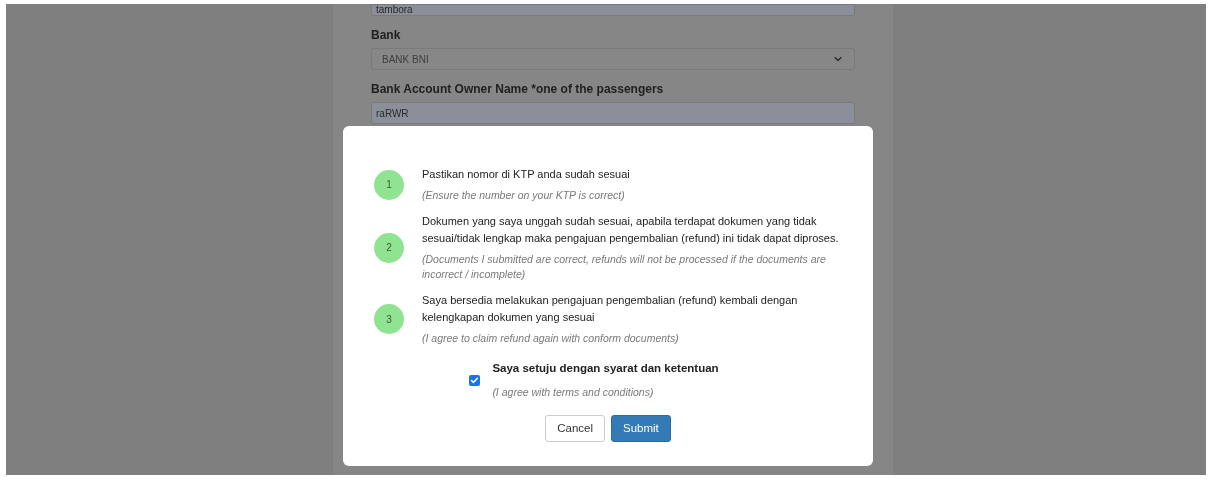 Image resolution: width=1212 pixels, height=479 pixels. What do you see at coordinates (631, 230) in the screenshot?
I see `term-text: Dokumen yang saya unggah sudah sesuai, apabila terdapat dokumen yang tidak sesuai/tidak lengkap maka pengajuan pengembalian (refund) ini tidak dapat diproses.` at bounding box center [631, 230].